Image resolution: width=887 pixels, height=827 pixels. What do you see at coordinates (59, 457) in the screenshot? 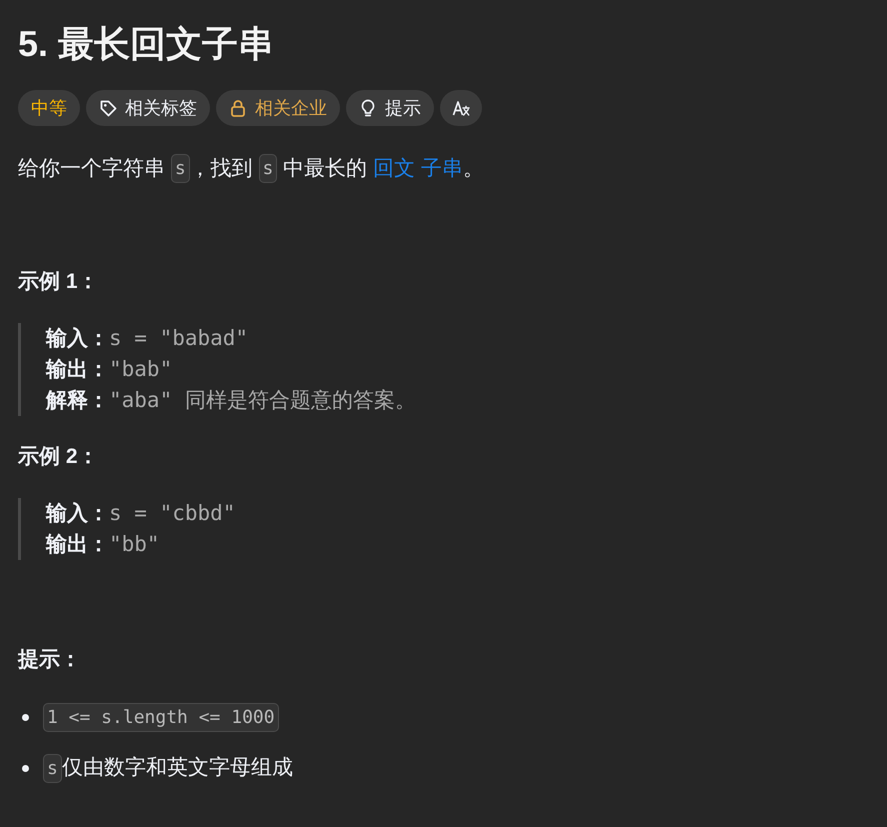
I see `example-heading: 示例 2：` at bounding box center [59, 457].